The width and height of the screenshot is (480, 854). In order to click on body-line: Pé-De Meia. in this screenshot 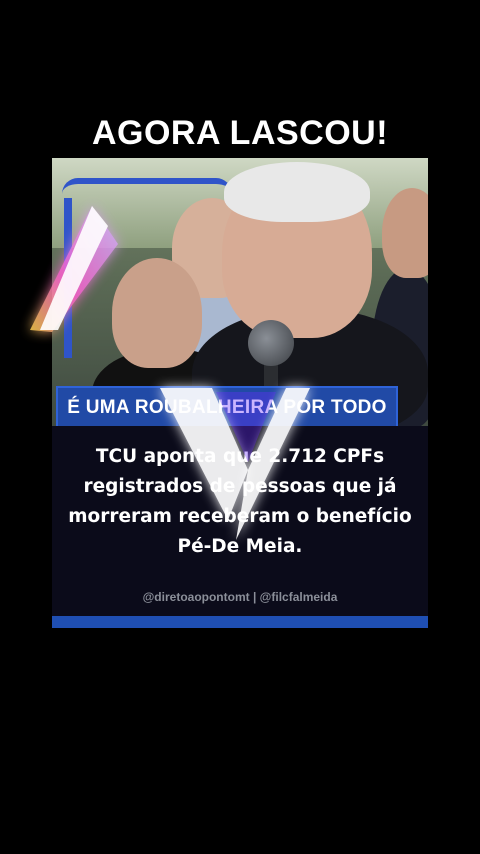, I will do `click(240, 546)`.